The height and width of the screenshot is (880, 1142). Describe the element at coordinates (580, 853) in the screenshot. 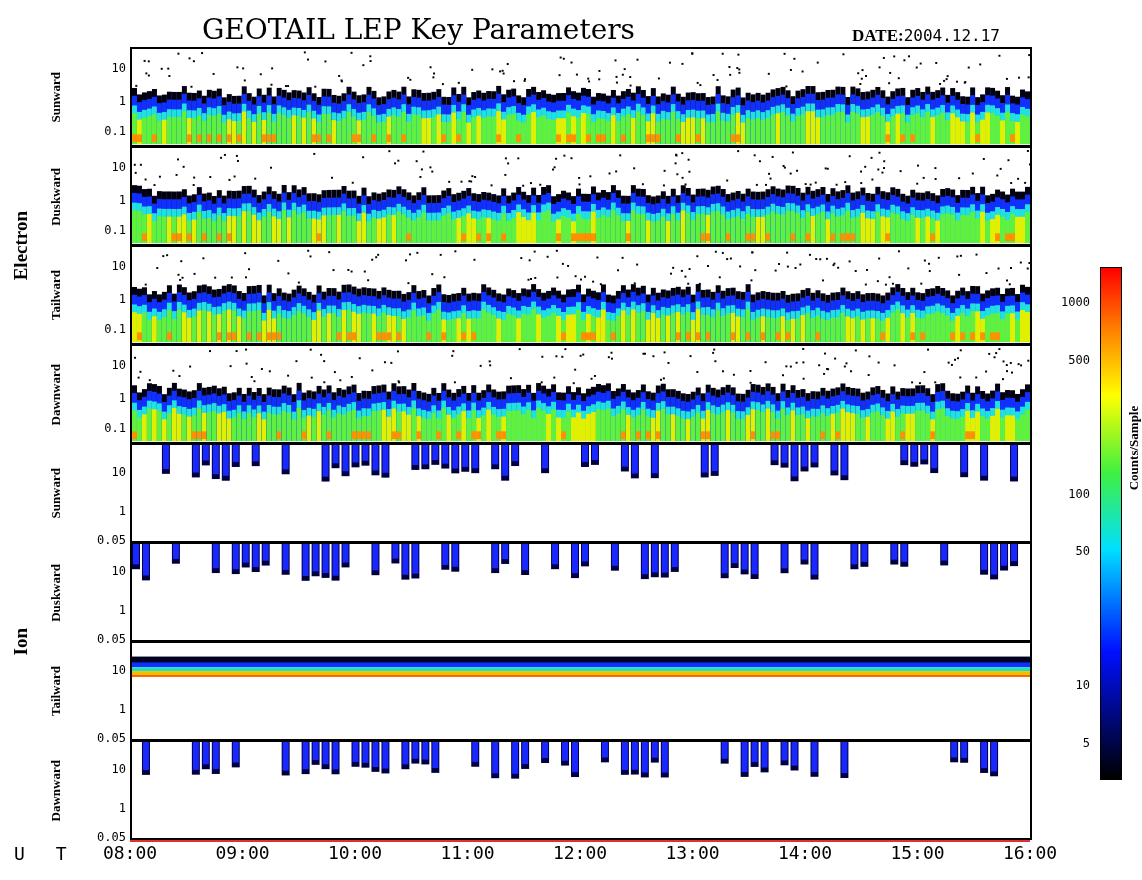

I see `time-tick-label: 12:00` at that location.